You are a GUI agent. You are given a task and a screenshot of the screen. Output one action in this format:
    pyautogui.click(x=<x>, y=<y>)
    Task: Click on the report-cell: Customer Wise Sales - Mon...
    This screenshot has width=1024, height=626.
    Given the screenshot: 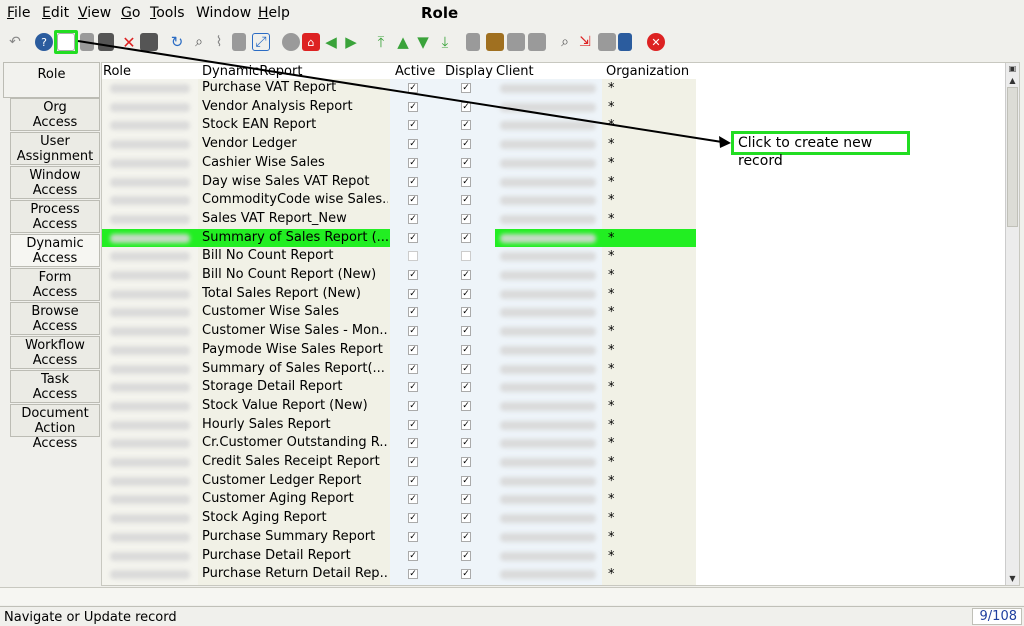 What is the action you would take?
    pyautogui.click(x=295, y=330)
    